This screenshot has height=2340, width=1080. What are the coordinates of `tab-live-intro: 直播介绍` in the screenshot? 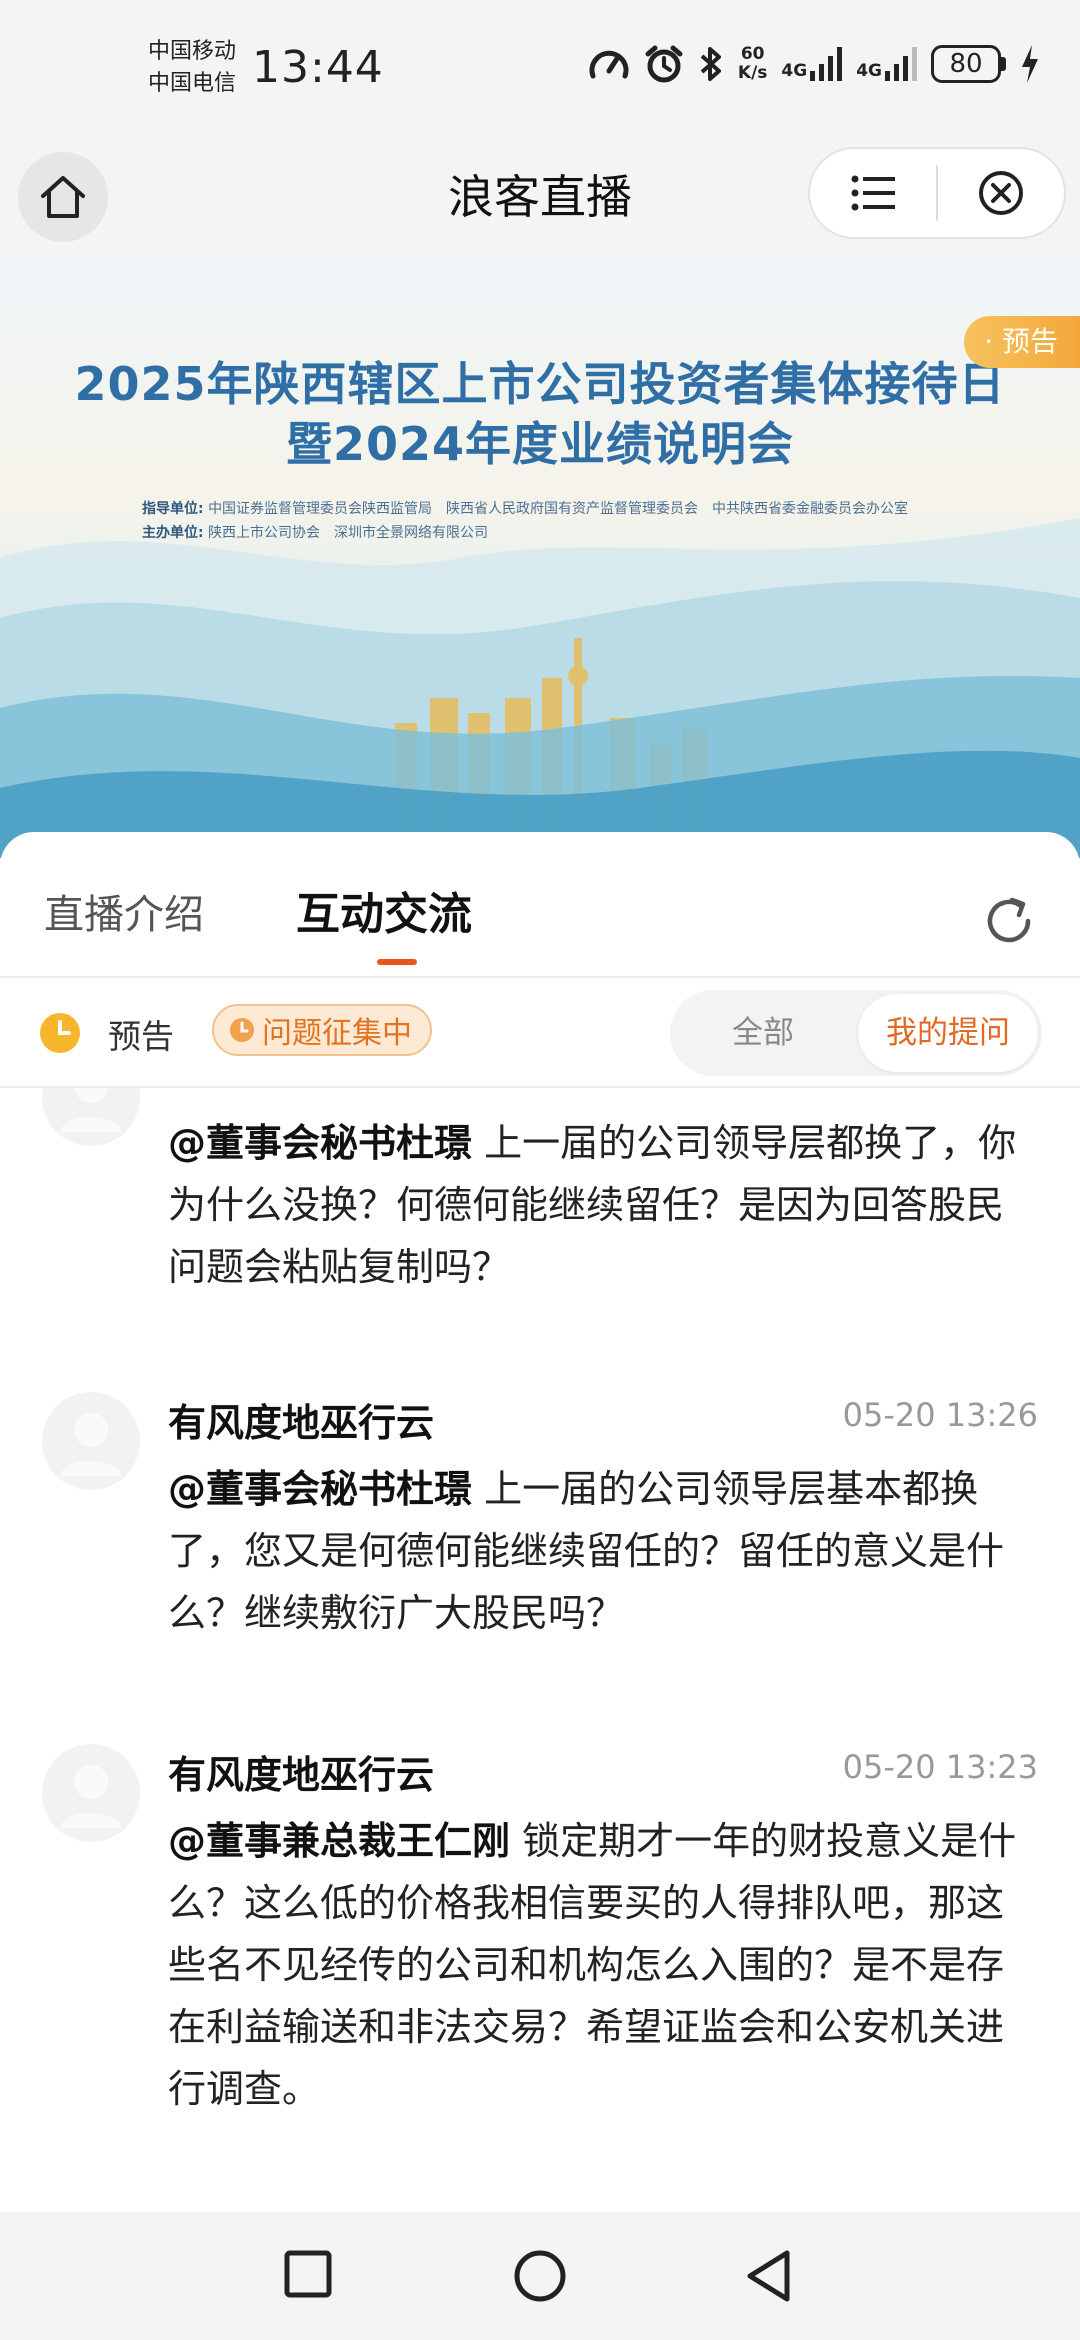 It's located at (124, 911).